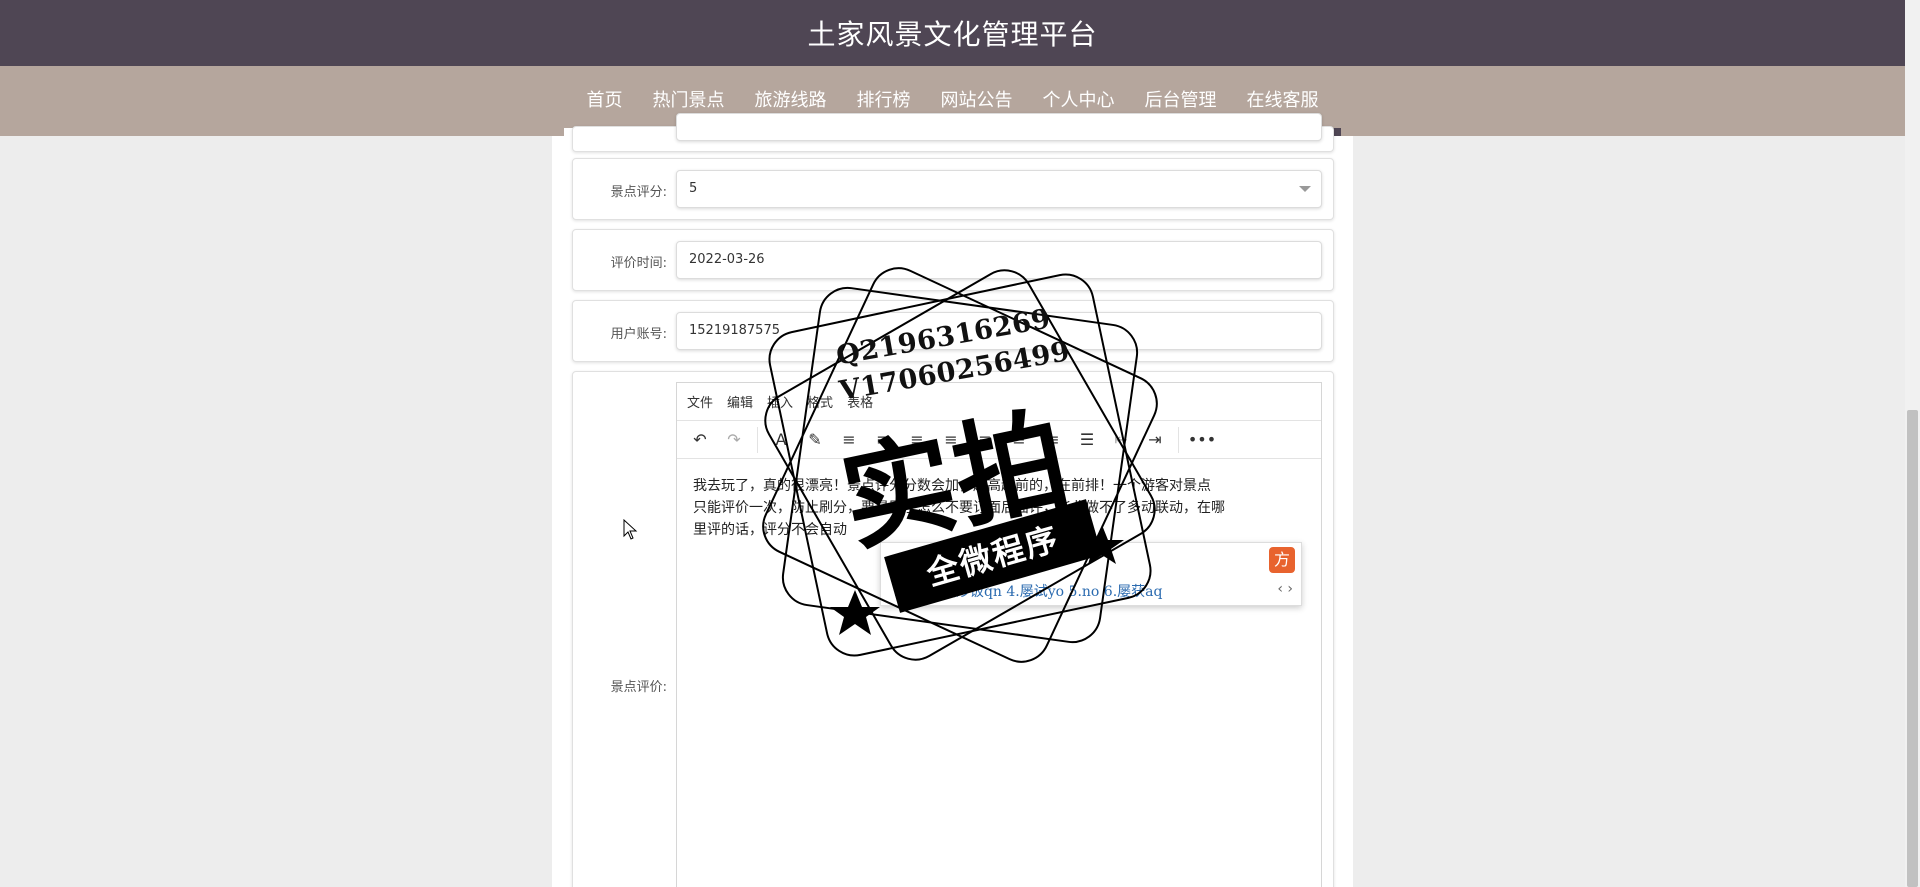  What do you see at coordinates (999, 260) in the screenshot?
I see `time-input: 2022-03-26` at bounding box center [999, 260].